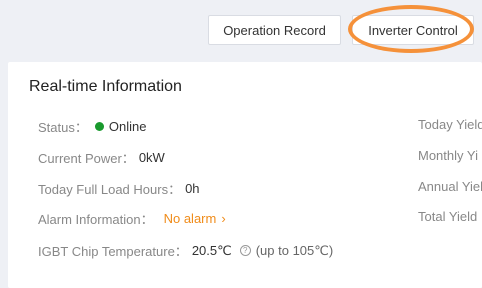  What do you see at coordinates (274, 30) in the screenshot?
I see `operation-record-button: Operation Record` at bounding box center [274, 30].